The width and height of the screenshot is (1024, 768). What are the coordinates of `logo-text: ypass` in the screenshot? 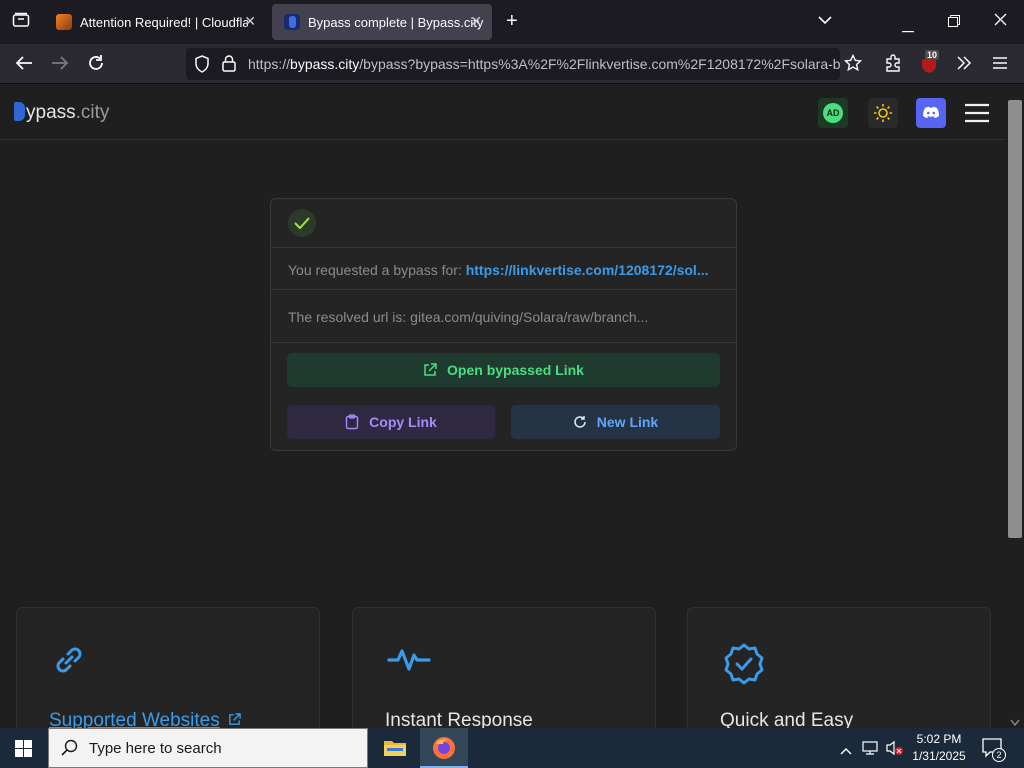 It's located at (51, 112).